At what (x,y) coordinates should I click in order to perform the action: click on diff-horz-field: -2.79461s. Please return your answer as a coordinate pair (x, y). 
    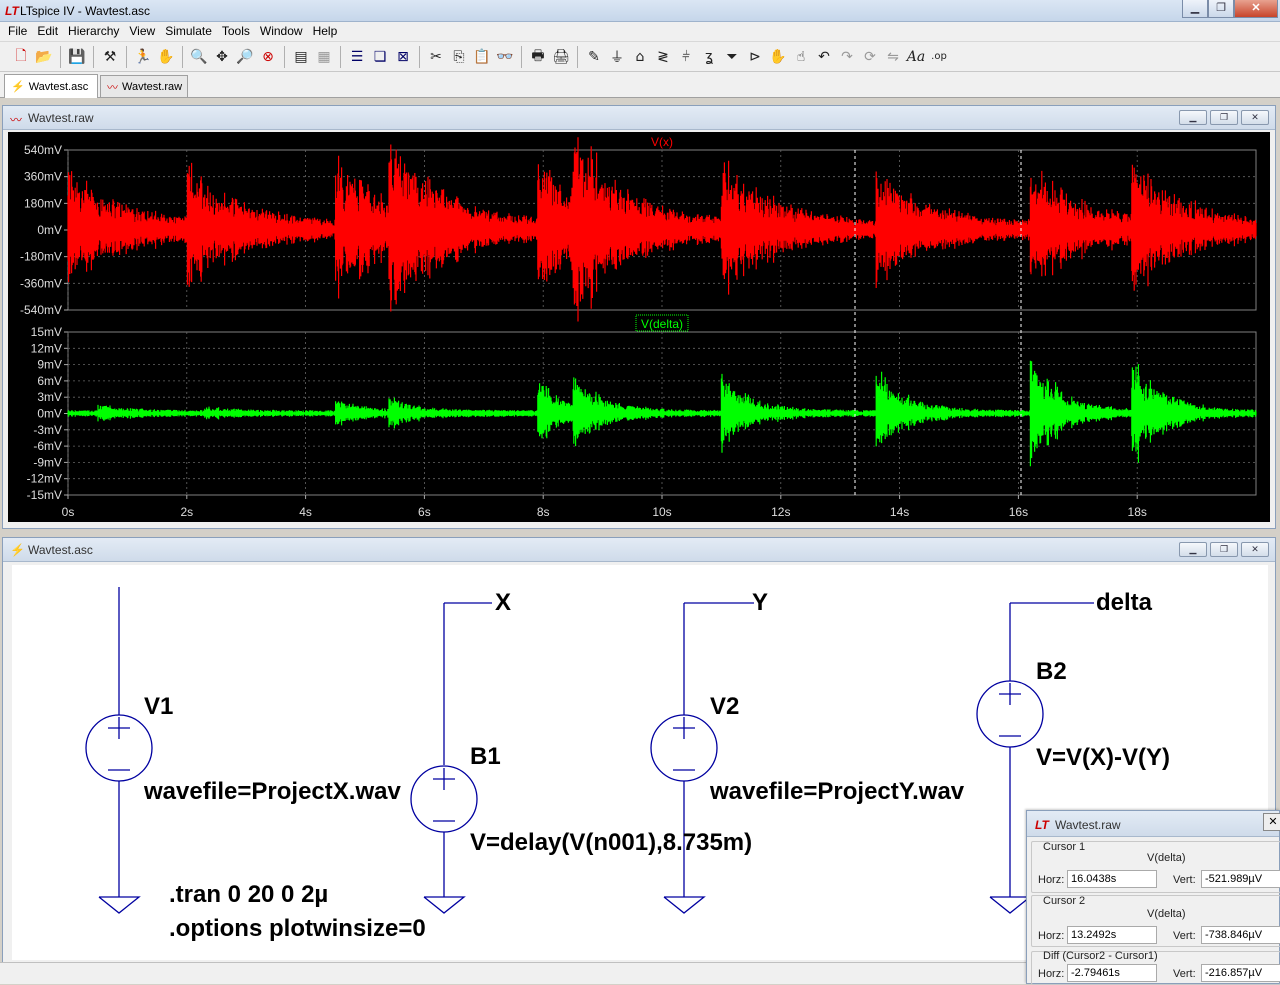
    Looking at the image, I should click on (1112, 973).